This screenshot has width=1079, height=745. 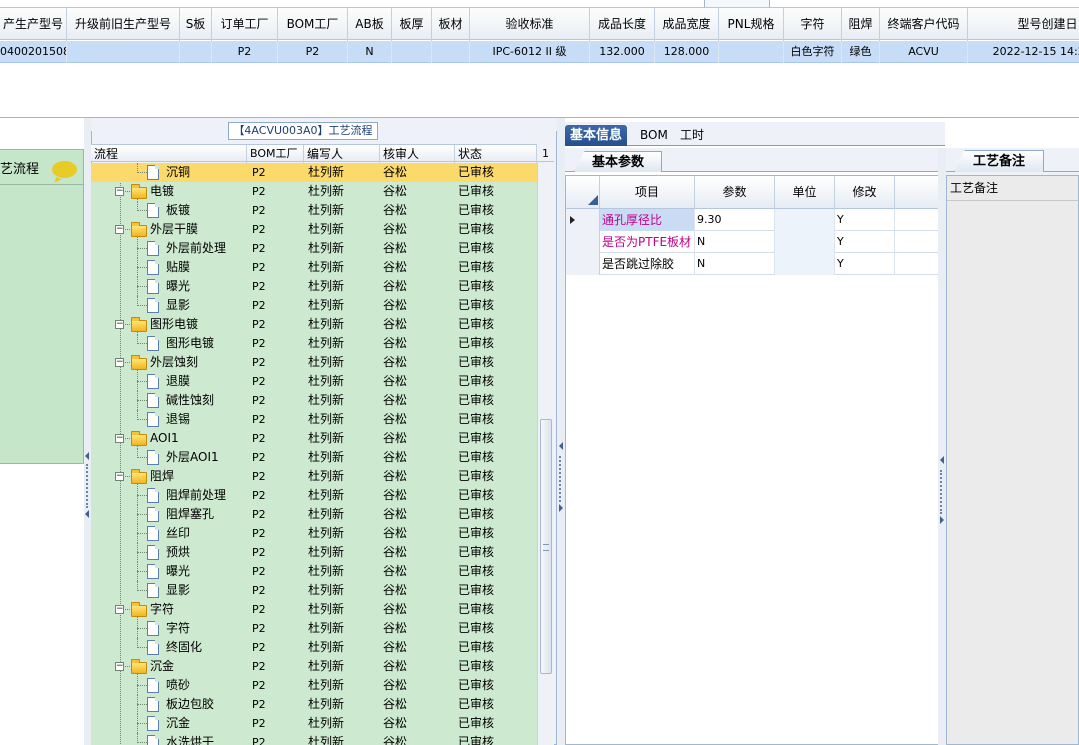 I want to click on col-modify: 修改, so click(x=865, y=192).